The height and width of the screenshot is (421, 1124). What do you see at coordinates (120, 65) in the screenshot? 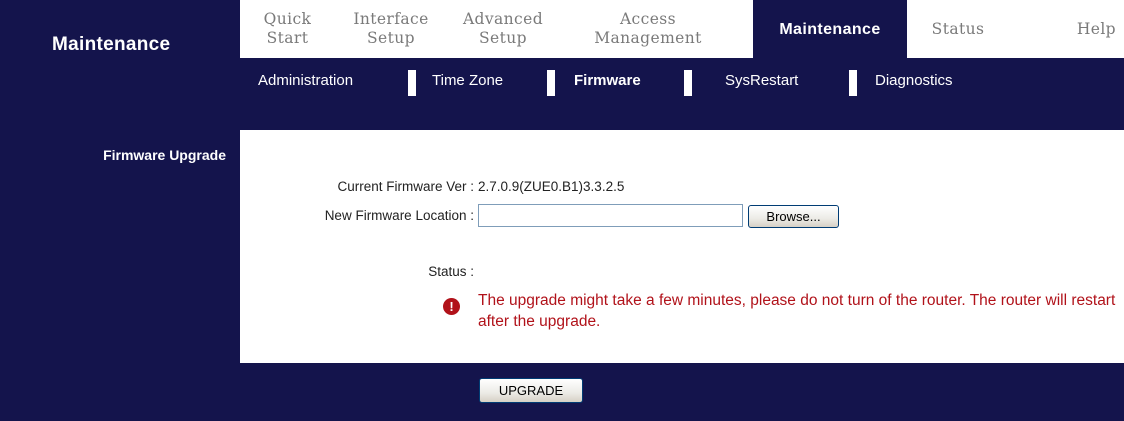
I see `header-panel: Maintenance` at bounding box center [120, 65].